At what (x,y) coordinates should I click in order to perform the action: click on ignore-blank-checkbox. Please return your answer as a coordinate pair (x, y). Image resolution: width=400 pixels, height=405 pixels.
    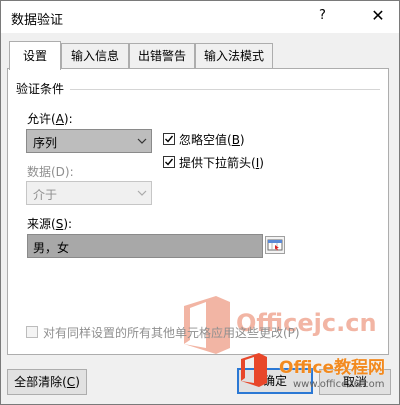
    Looking at the image, I should click on (169, 139).